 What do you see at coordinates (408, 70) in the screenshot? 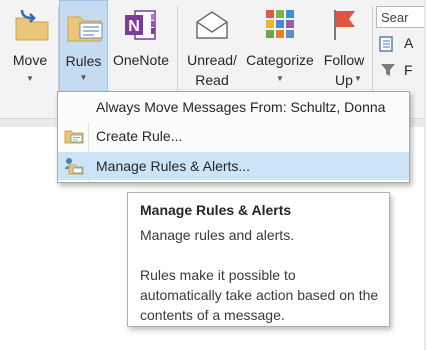
I see `filter-label: F` at bounding box center [408, 70].